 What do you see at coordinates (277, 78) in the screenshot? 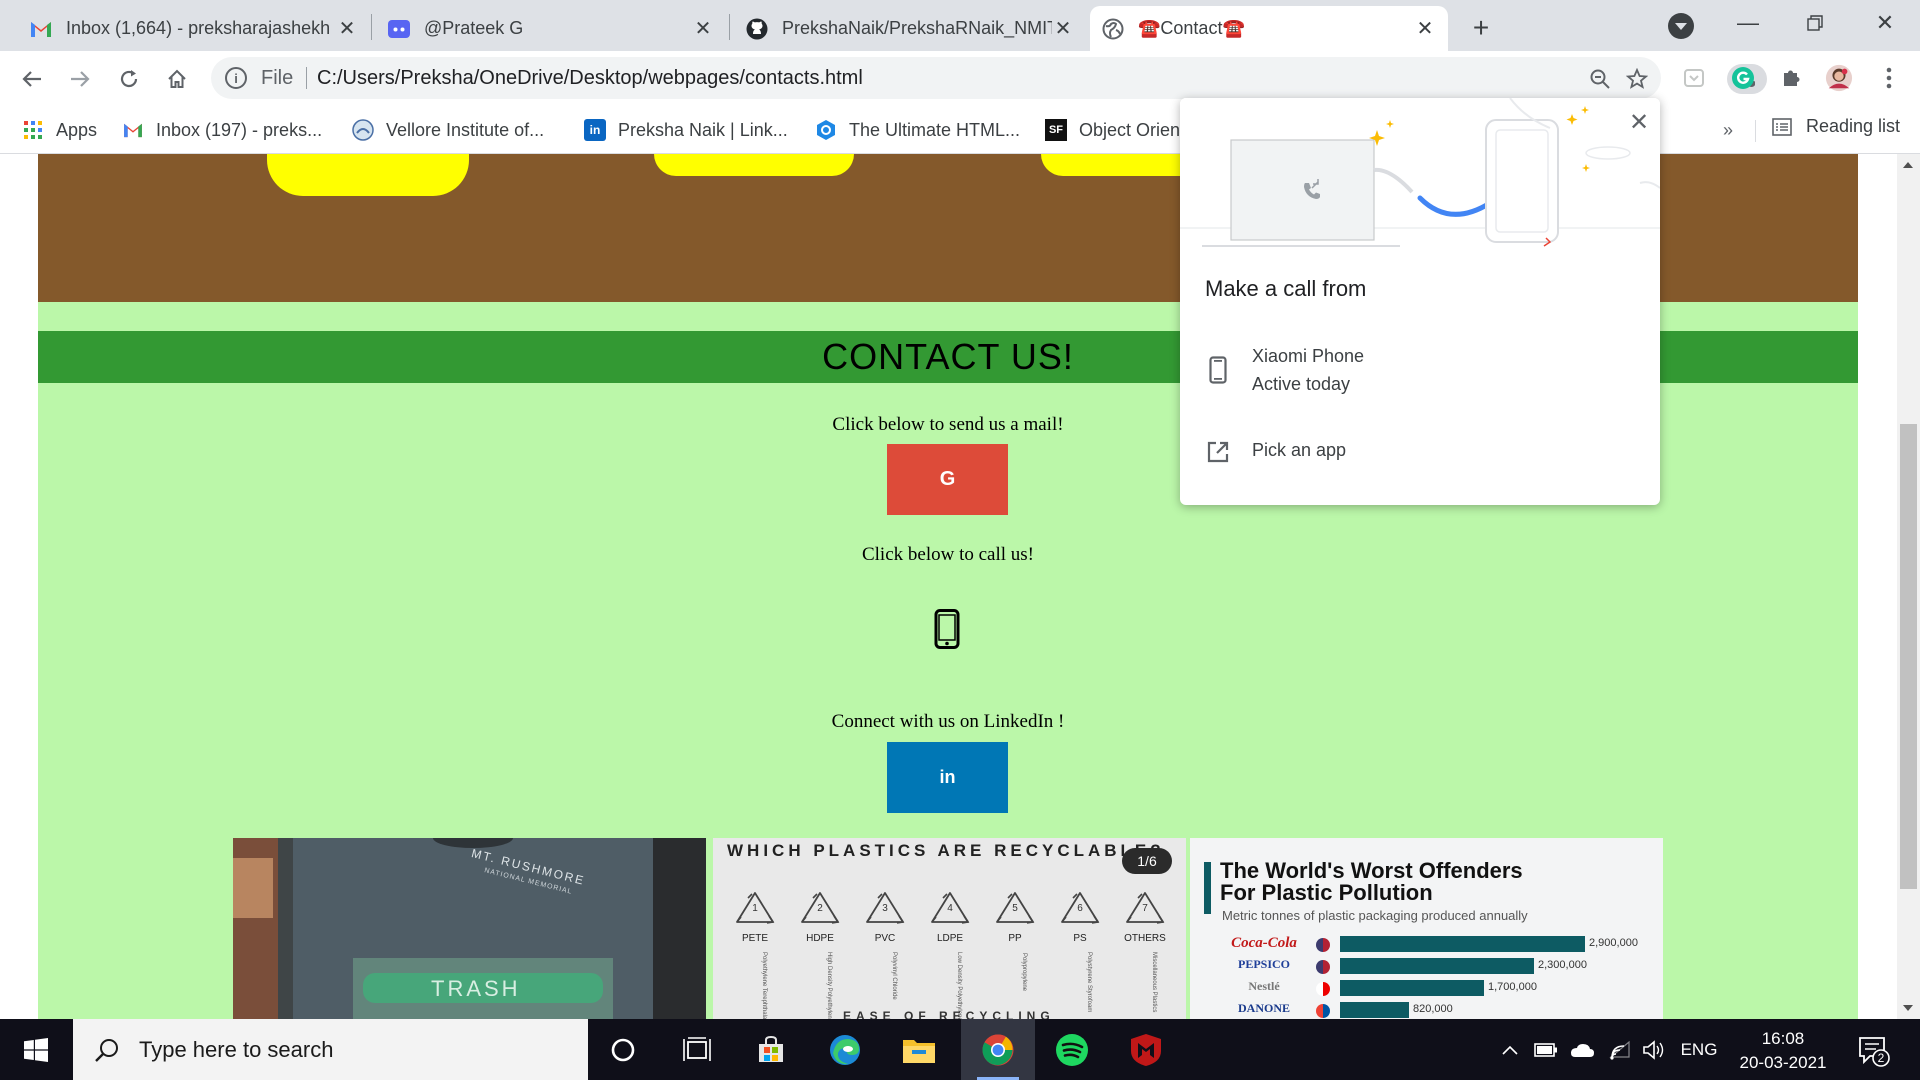
I see `address-scheme: File` at bounding box center [277, 78].